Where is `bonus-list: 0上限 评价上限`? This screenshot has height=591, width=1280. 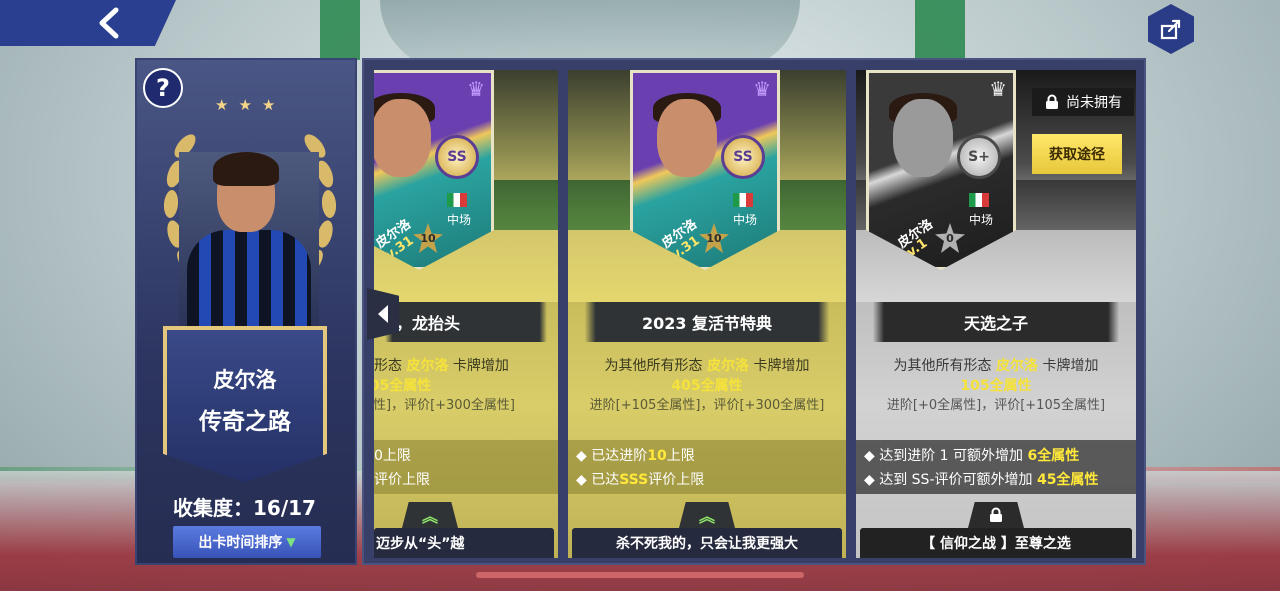
bonus-list: 0上限 评价上限 is located at coordinates (466, 467).